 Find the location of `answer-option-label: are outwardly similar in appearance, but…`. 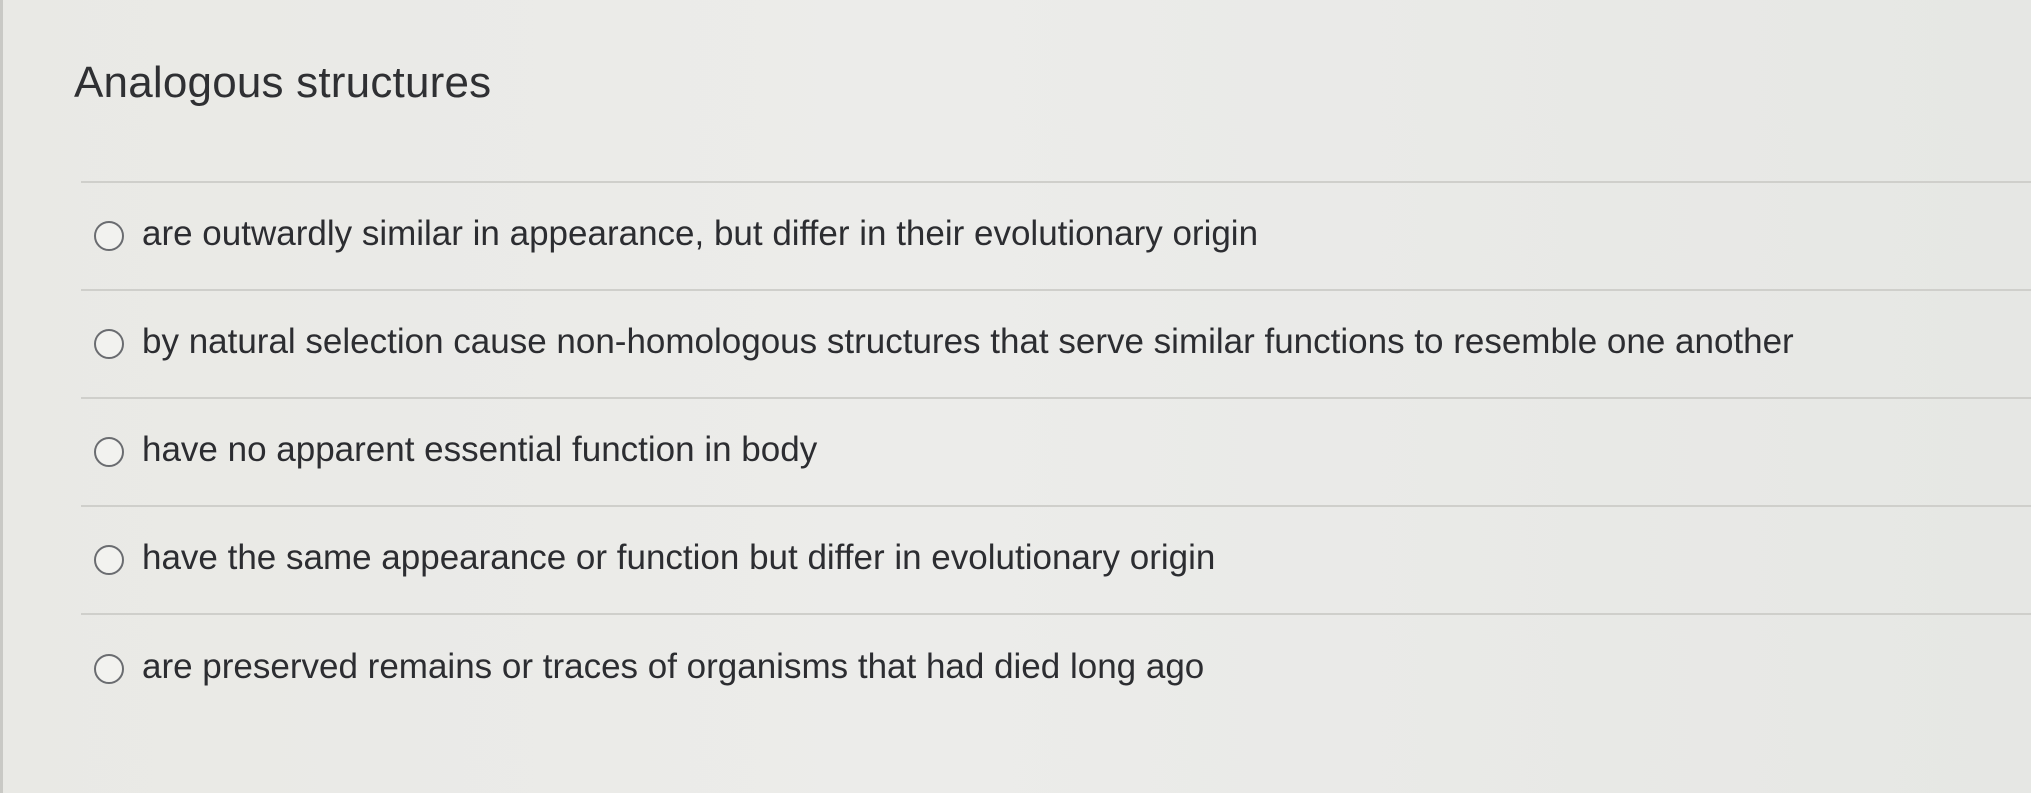

answer-option-label: are outwardly similar in appearance, but… is located at coordinates (700, 233).